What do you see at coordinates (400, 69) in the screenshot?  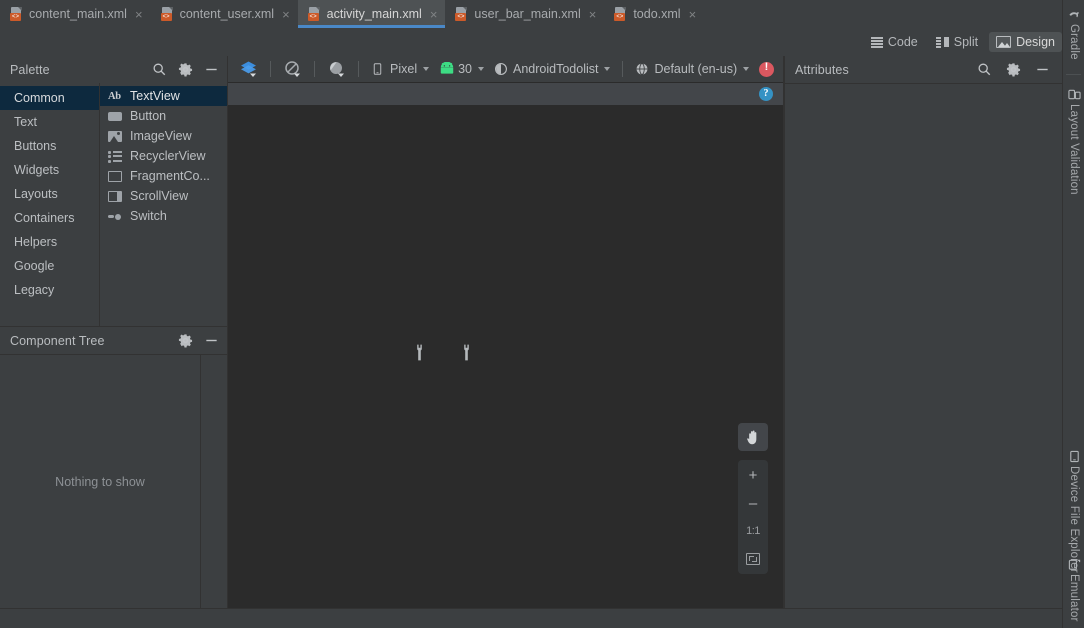 I see `device-selector: Pixel` at bounding box center [400, 69].